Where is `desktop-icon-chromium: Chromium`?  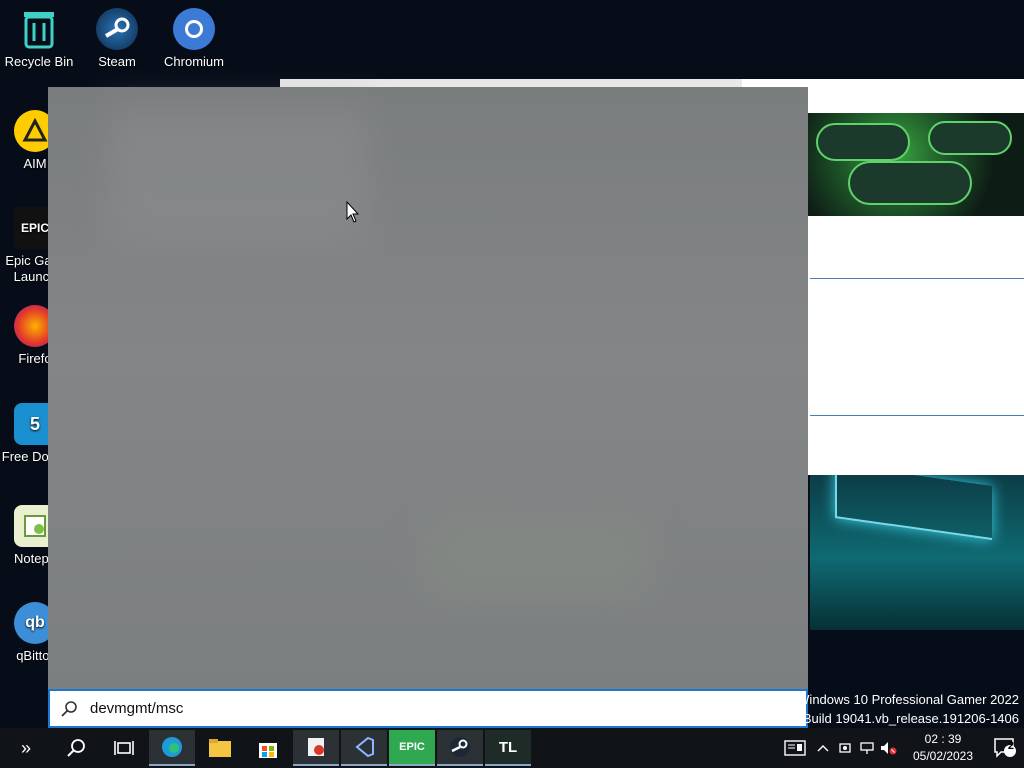
desktop-icon-chromium: Chromium is located at coordinates (194, 39).